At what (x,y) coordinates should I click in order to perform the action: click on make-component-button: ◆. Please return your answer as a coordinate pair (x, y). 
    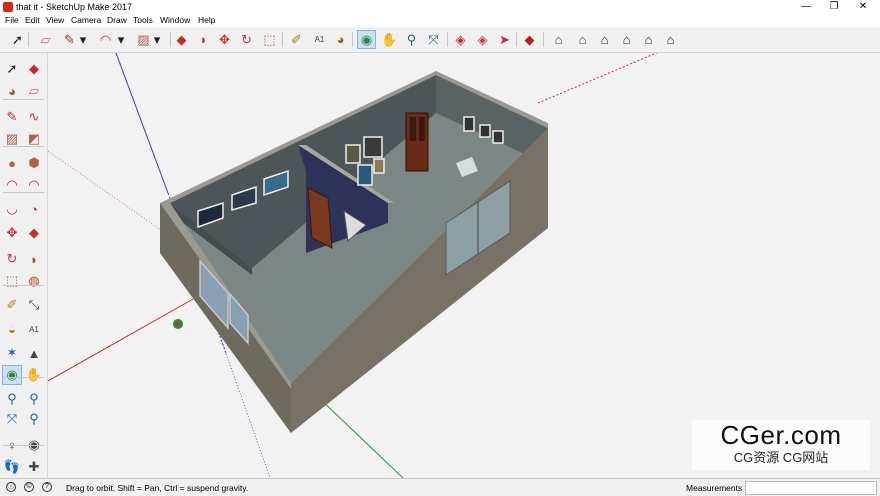
    Looking at the image, I should click on (34, 69).